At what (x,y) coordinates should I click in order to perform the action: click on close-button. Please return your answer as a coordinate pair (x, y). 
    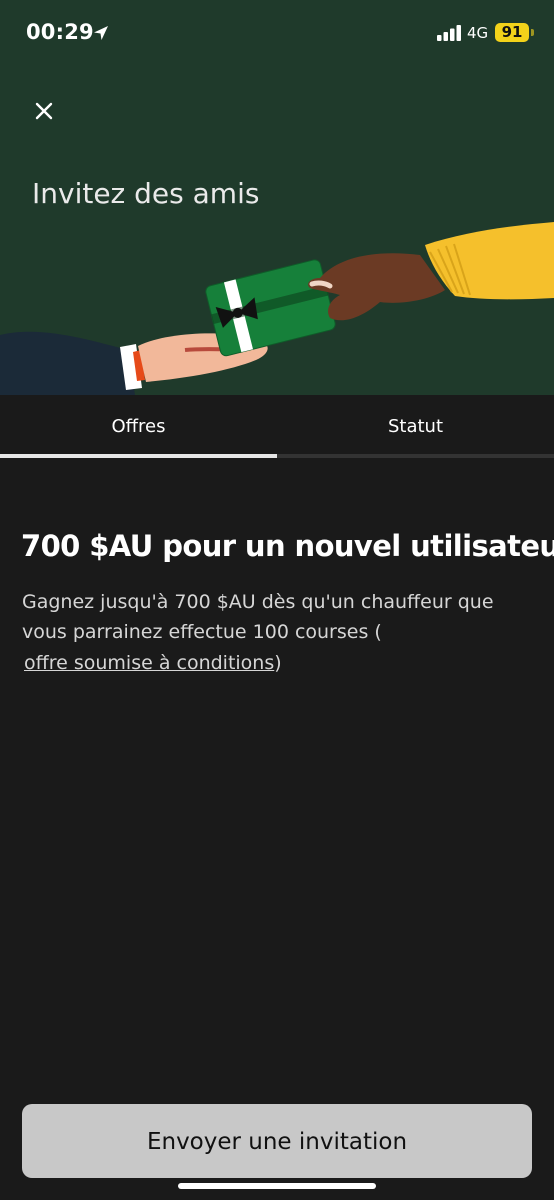
    Looking at the image, I should click on (44, 112).